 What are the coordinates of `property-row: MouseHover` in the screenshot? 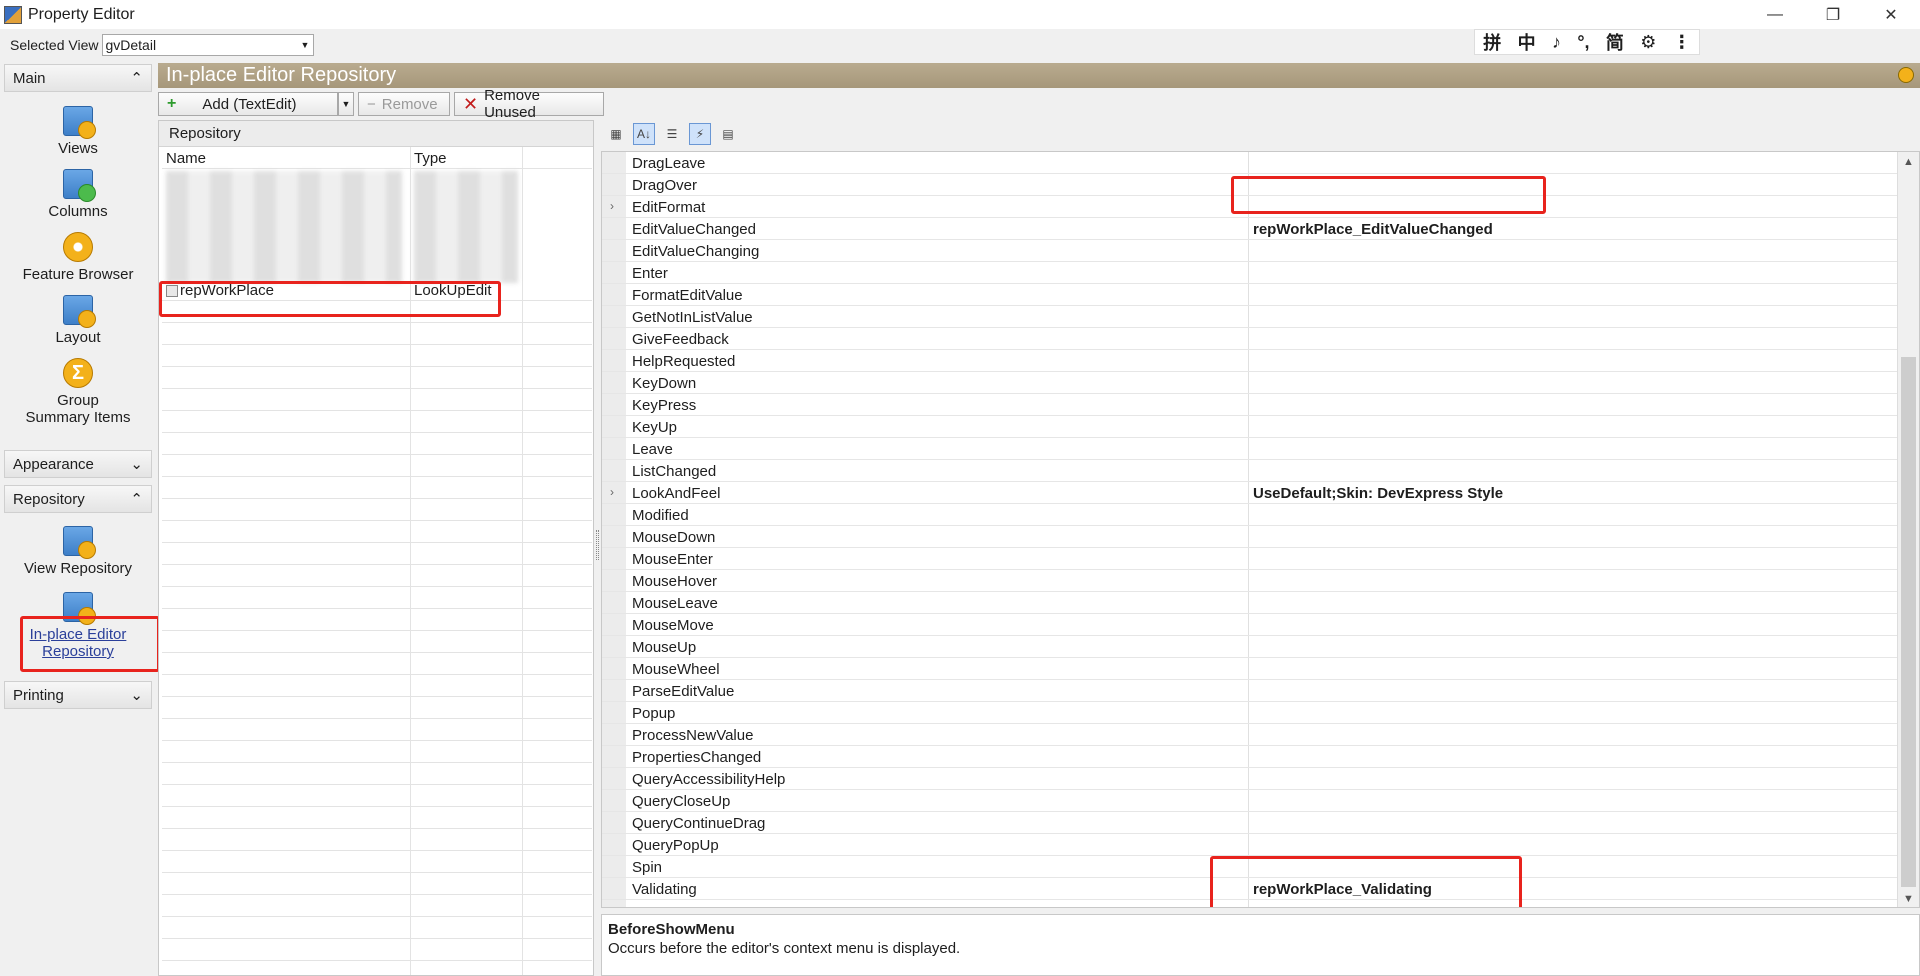 It's located at (1249, 581).